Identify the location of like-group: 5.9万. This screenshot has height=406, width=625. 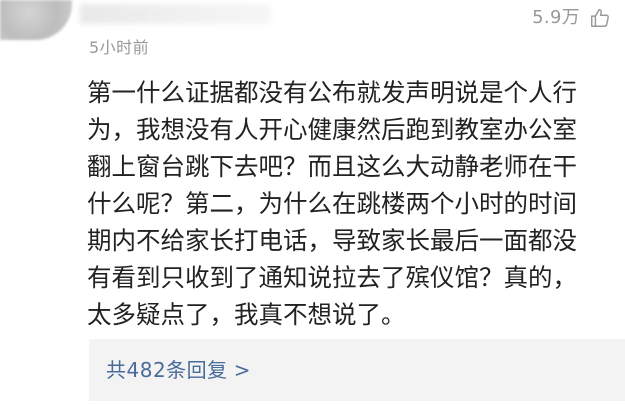
(571, 18).